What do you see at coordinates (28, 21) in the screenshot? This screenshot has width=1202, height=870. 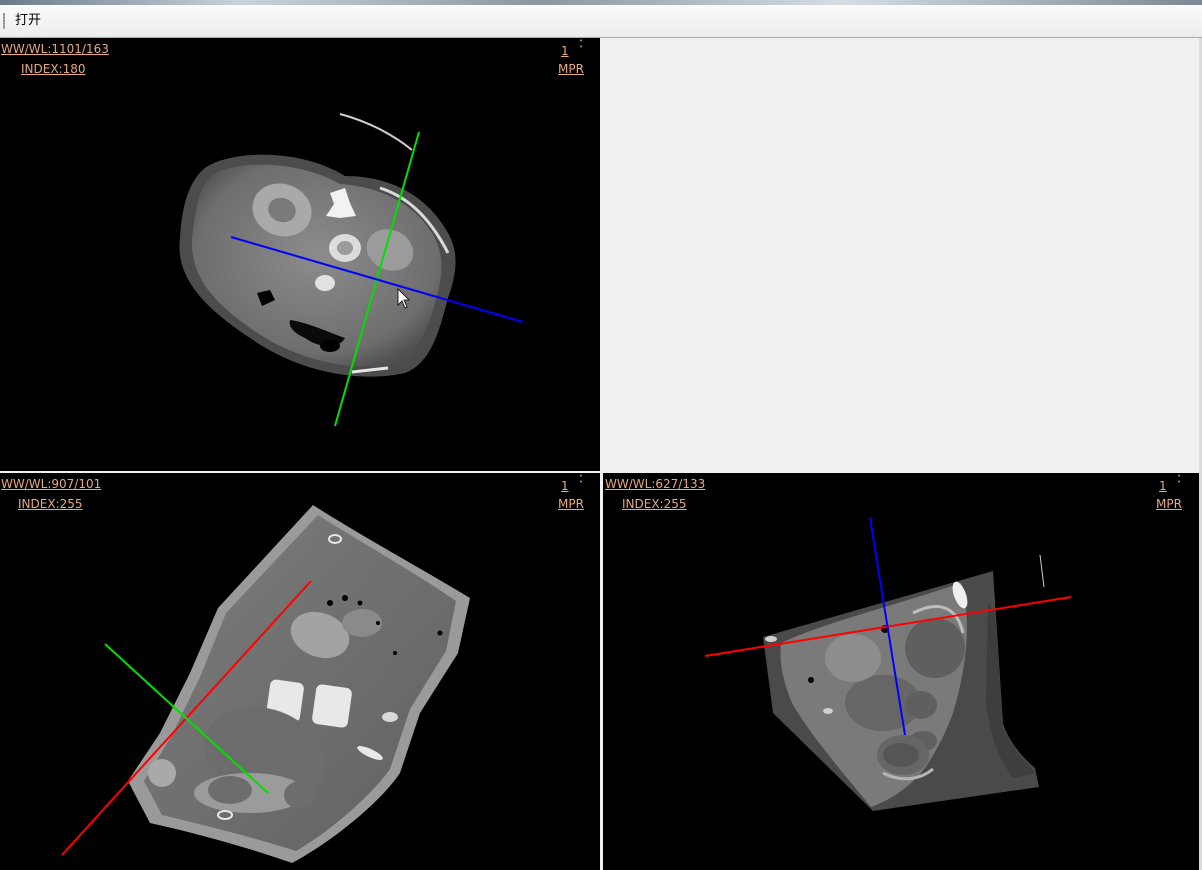 I see `open-button: 打开` at bounding box center [28, 21].